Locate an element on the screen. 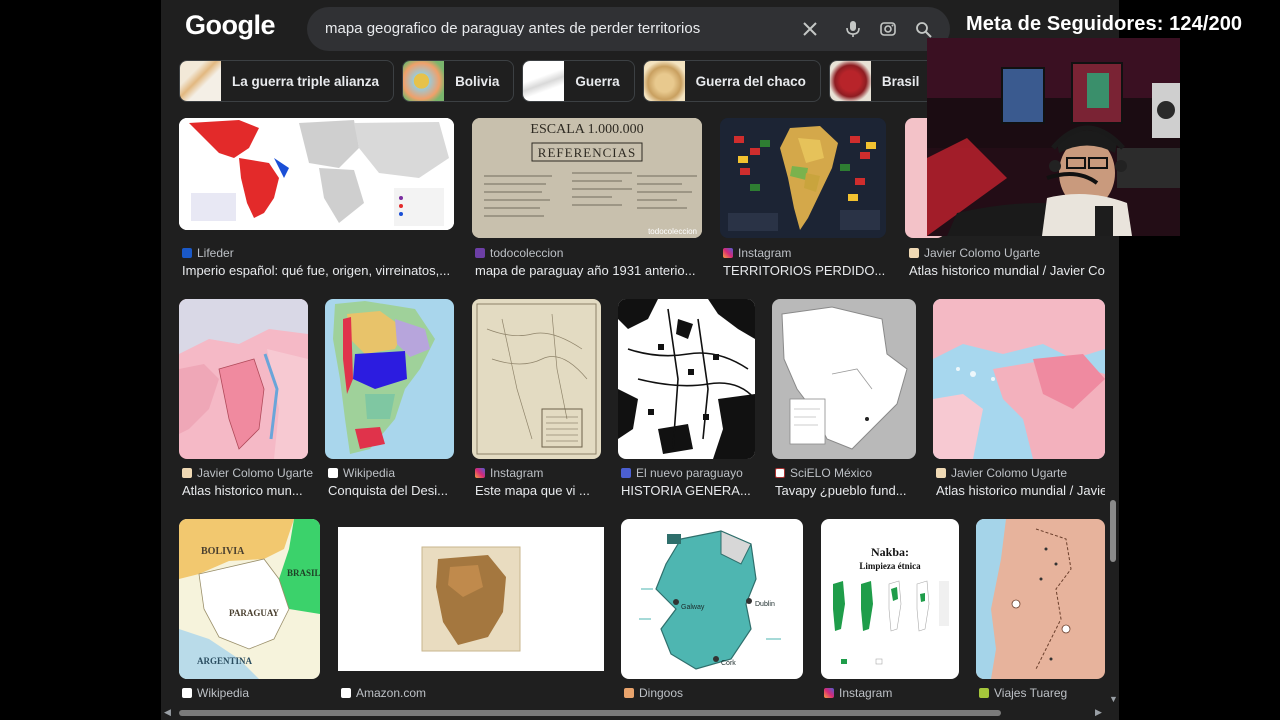  viajes-tuareg-favicon is located at coordinates (984, 693).